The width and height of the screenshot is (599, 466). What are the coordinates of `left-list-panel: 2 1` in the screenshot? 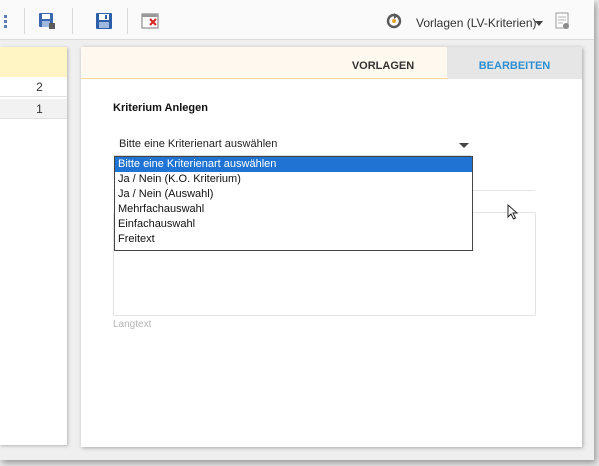 It's located at (33, 246).